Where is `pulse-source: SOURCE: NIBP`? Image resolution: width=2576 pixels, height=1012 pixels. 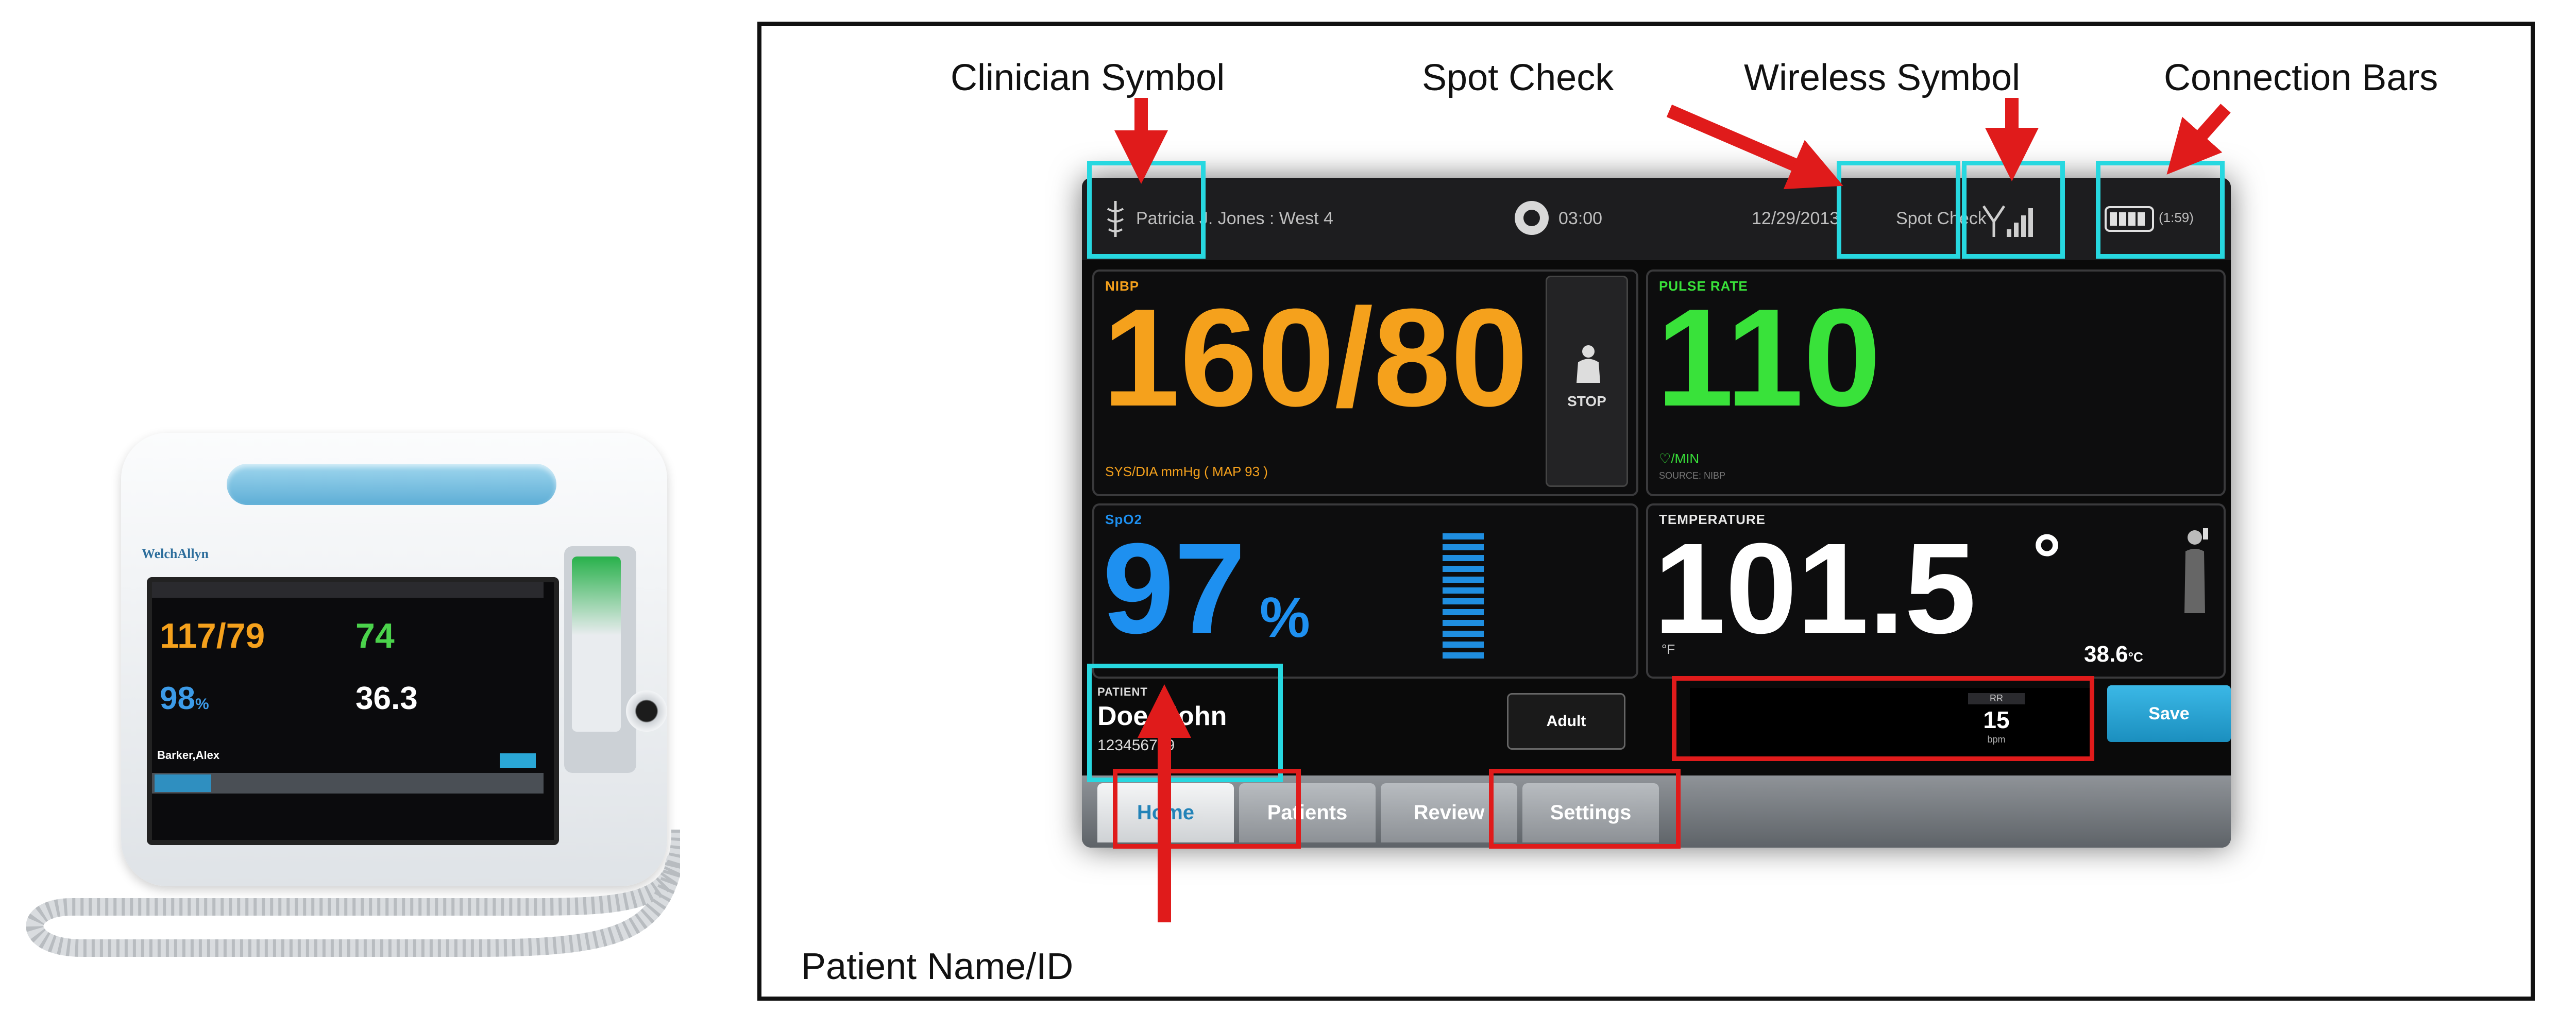 pulse-source: SOURCE: NIBP is located at coordinates (1692, 475).